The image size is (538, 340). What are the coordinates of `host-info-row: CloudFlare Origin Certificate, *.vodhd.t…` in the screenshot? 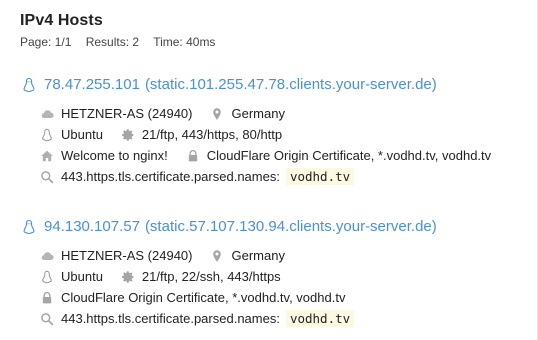 It's located at (285, 297).